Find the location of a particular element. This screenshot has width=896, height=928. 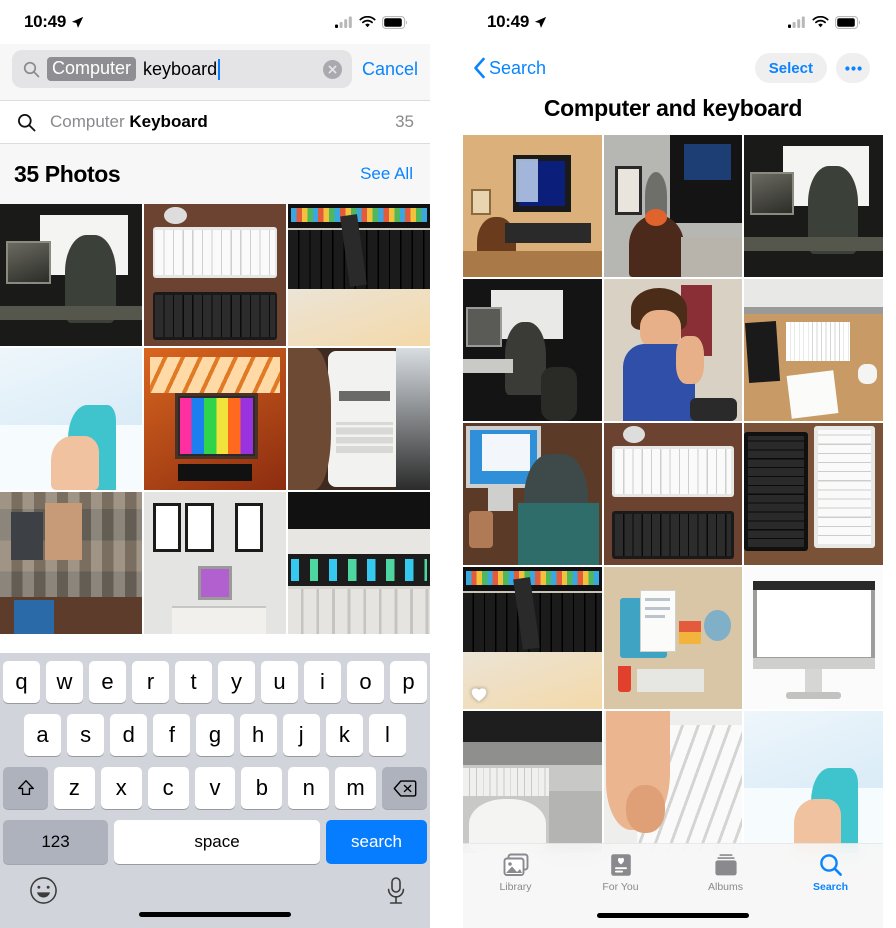

key-d: d is located at coordinates (129, 735).